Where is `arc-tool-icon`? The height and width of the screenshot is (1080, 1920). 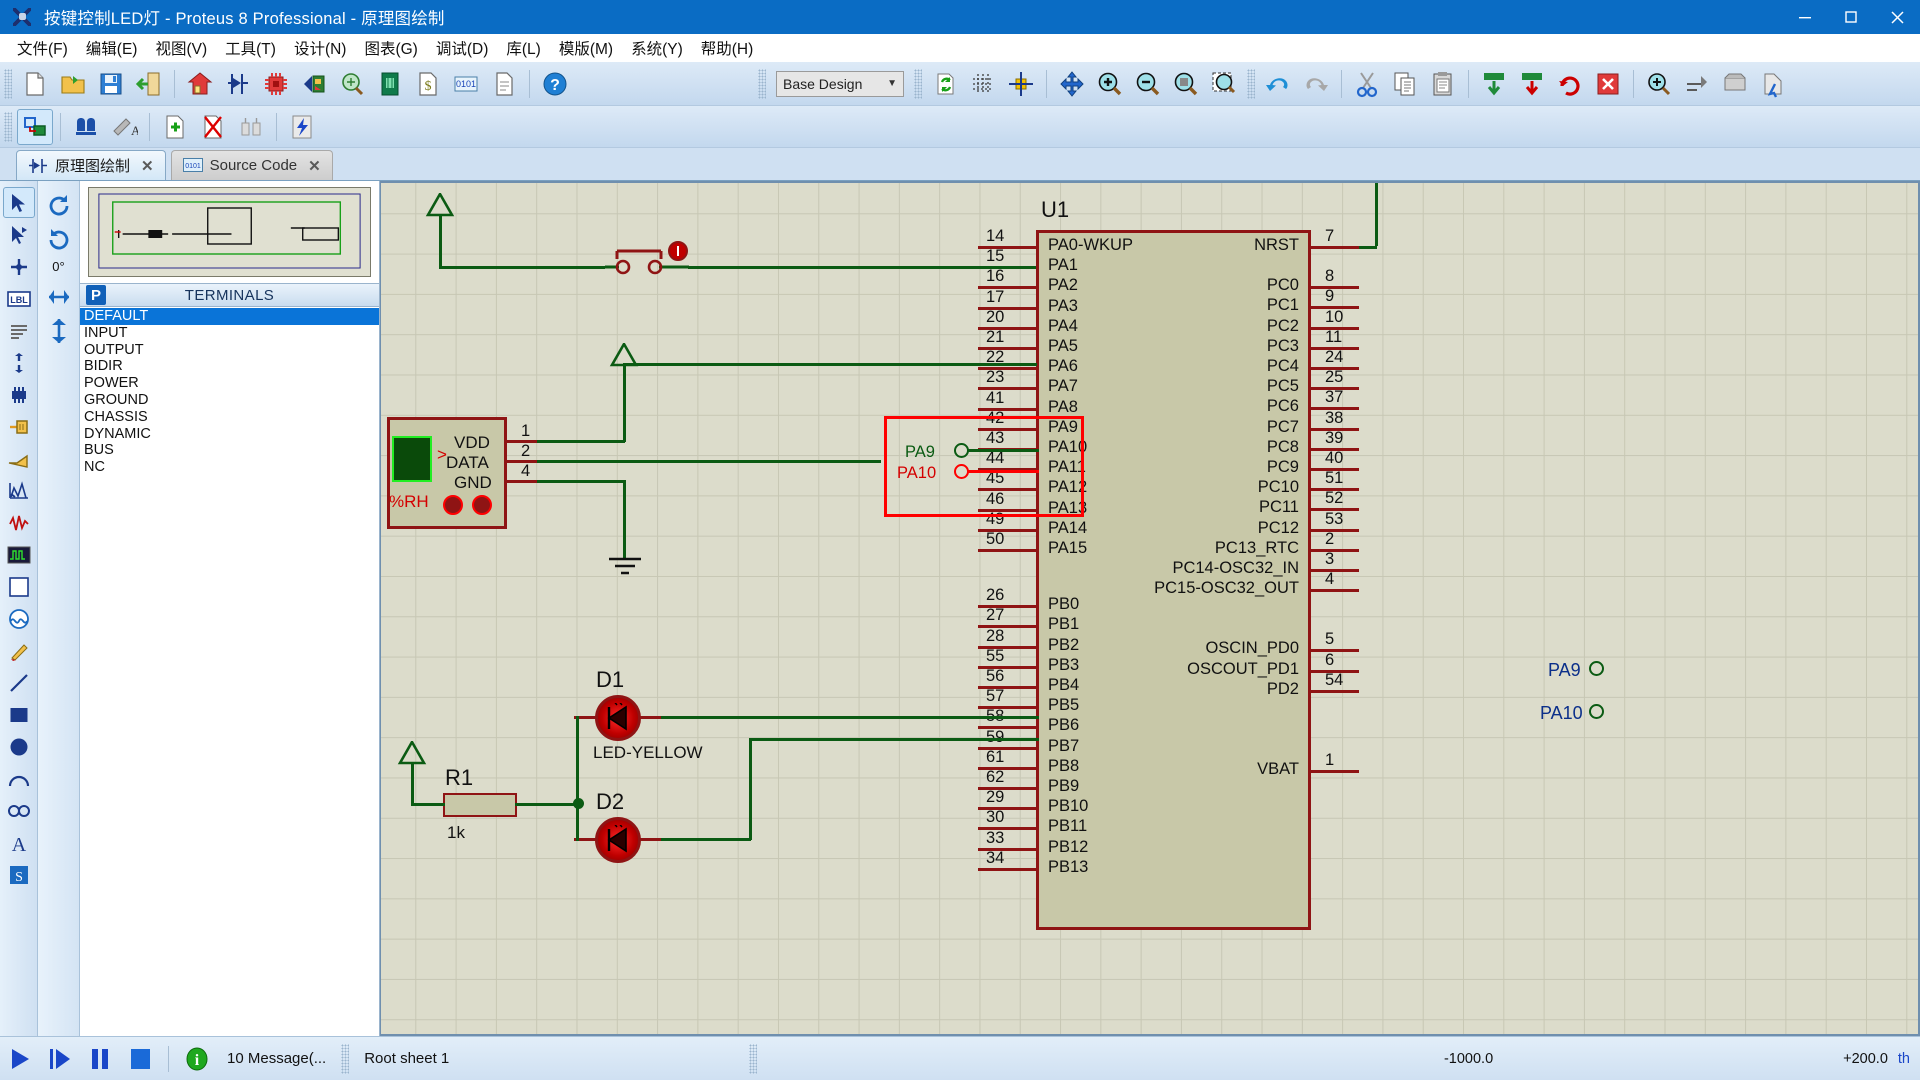 arc-tool-icon is located at coordinates (19, 778).